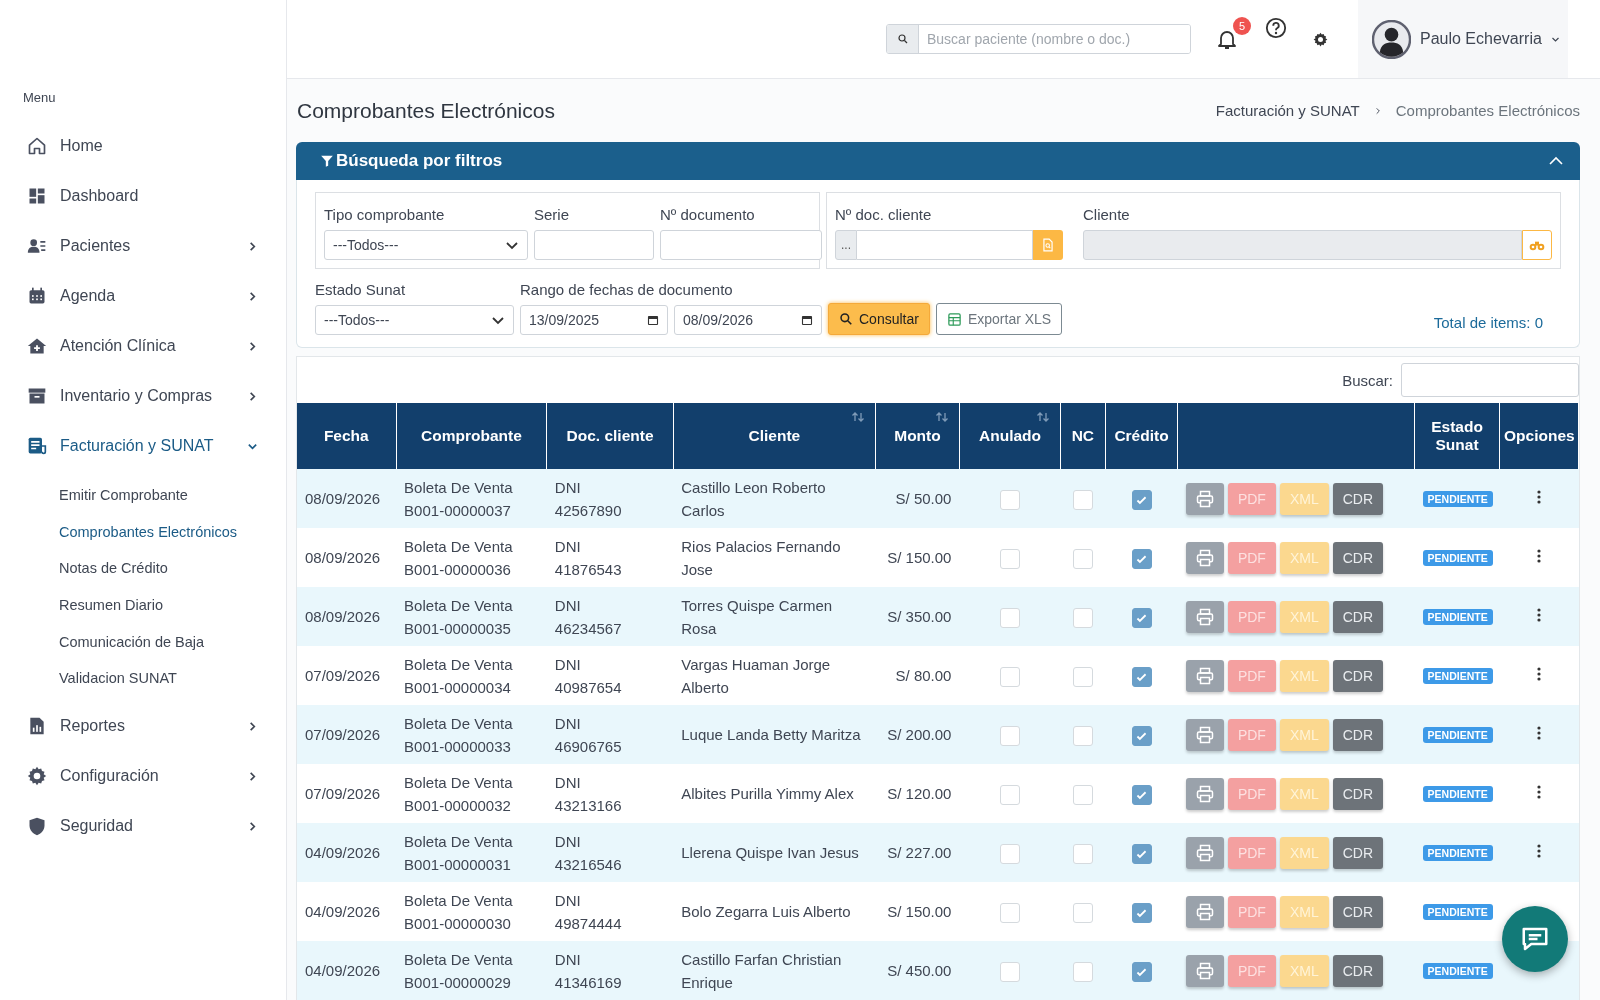 This screenshot has height=1000, width=1600. Describe the element at coordinates (588, 852) in the screenshot. I see `table-cell: DNI 43216546` at that location.